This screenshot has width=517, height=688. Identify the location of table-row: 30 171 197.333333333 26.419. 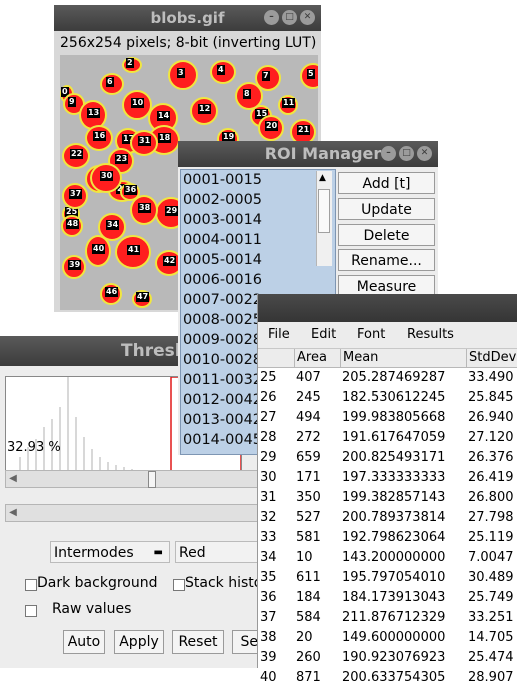
(387, 478).